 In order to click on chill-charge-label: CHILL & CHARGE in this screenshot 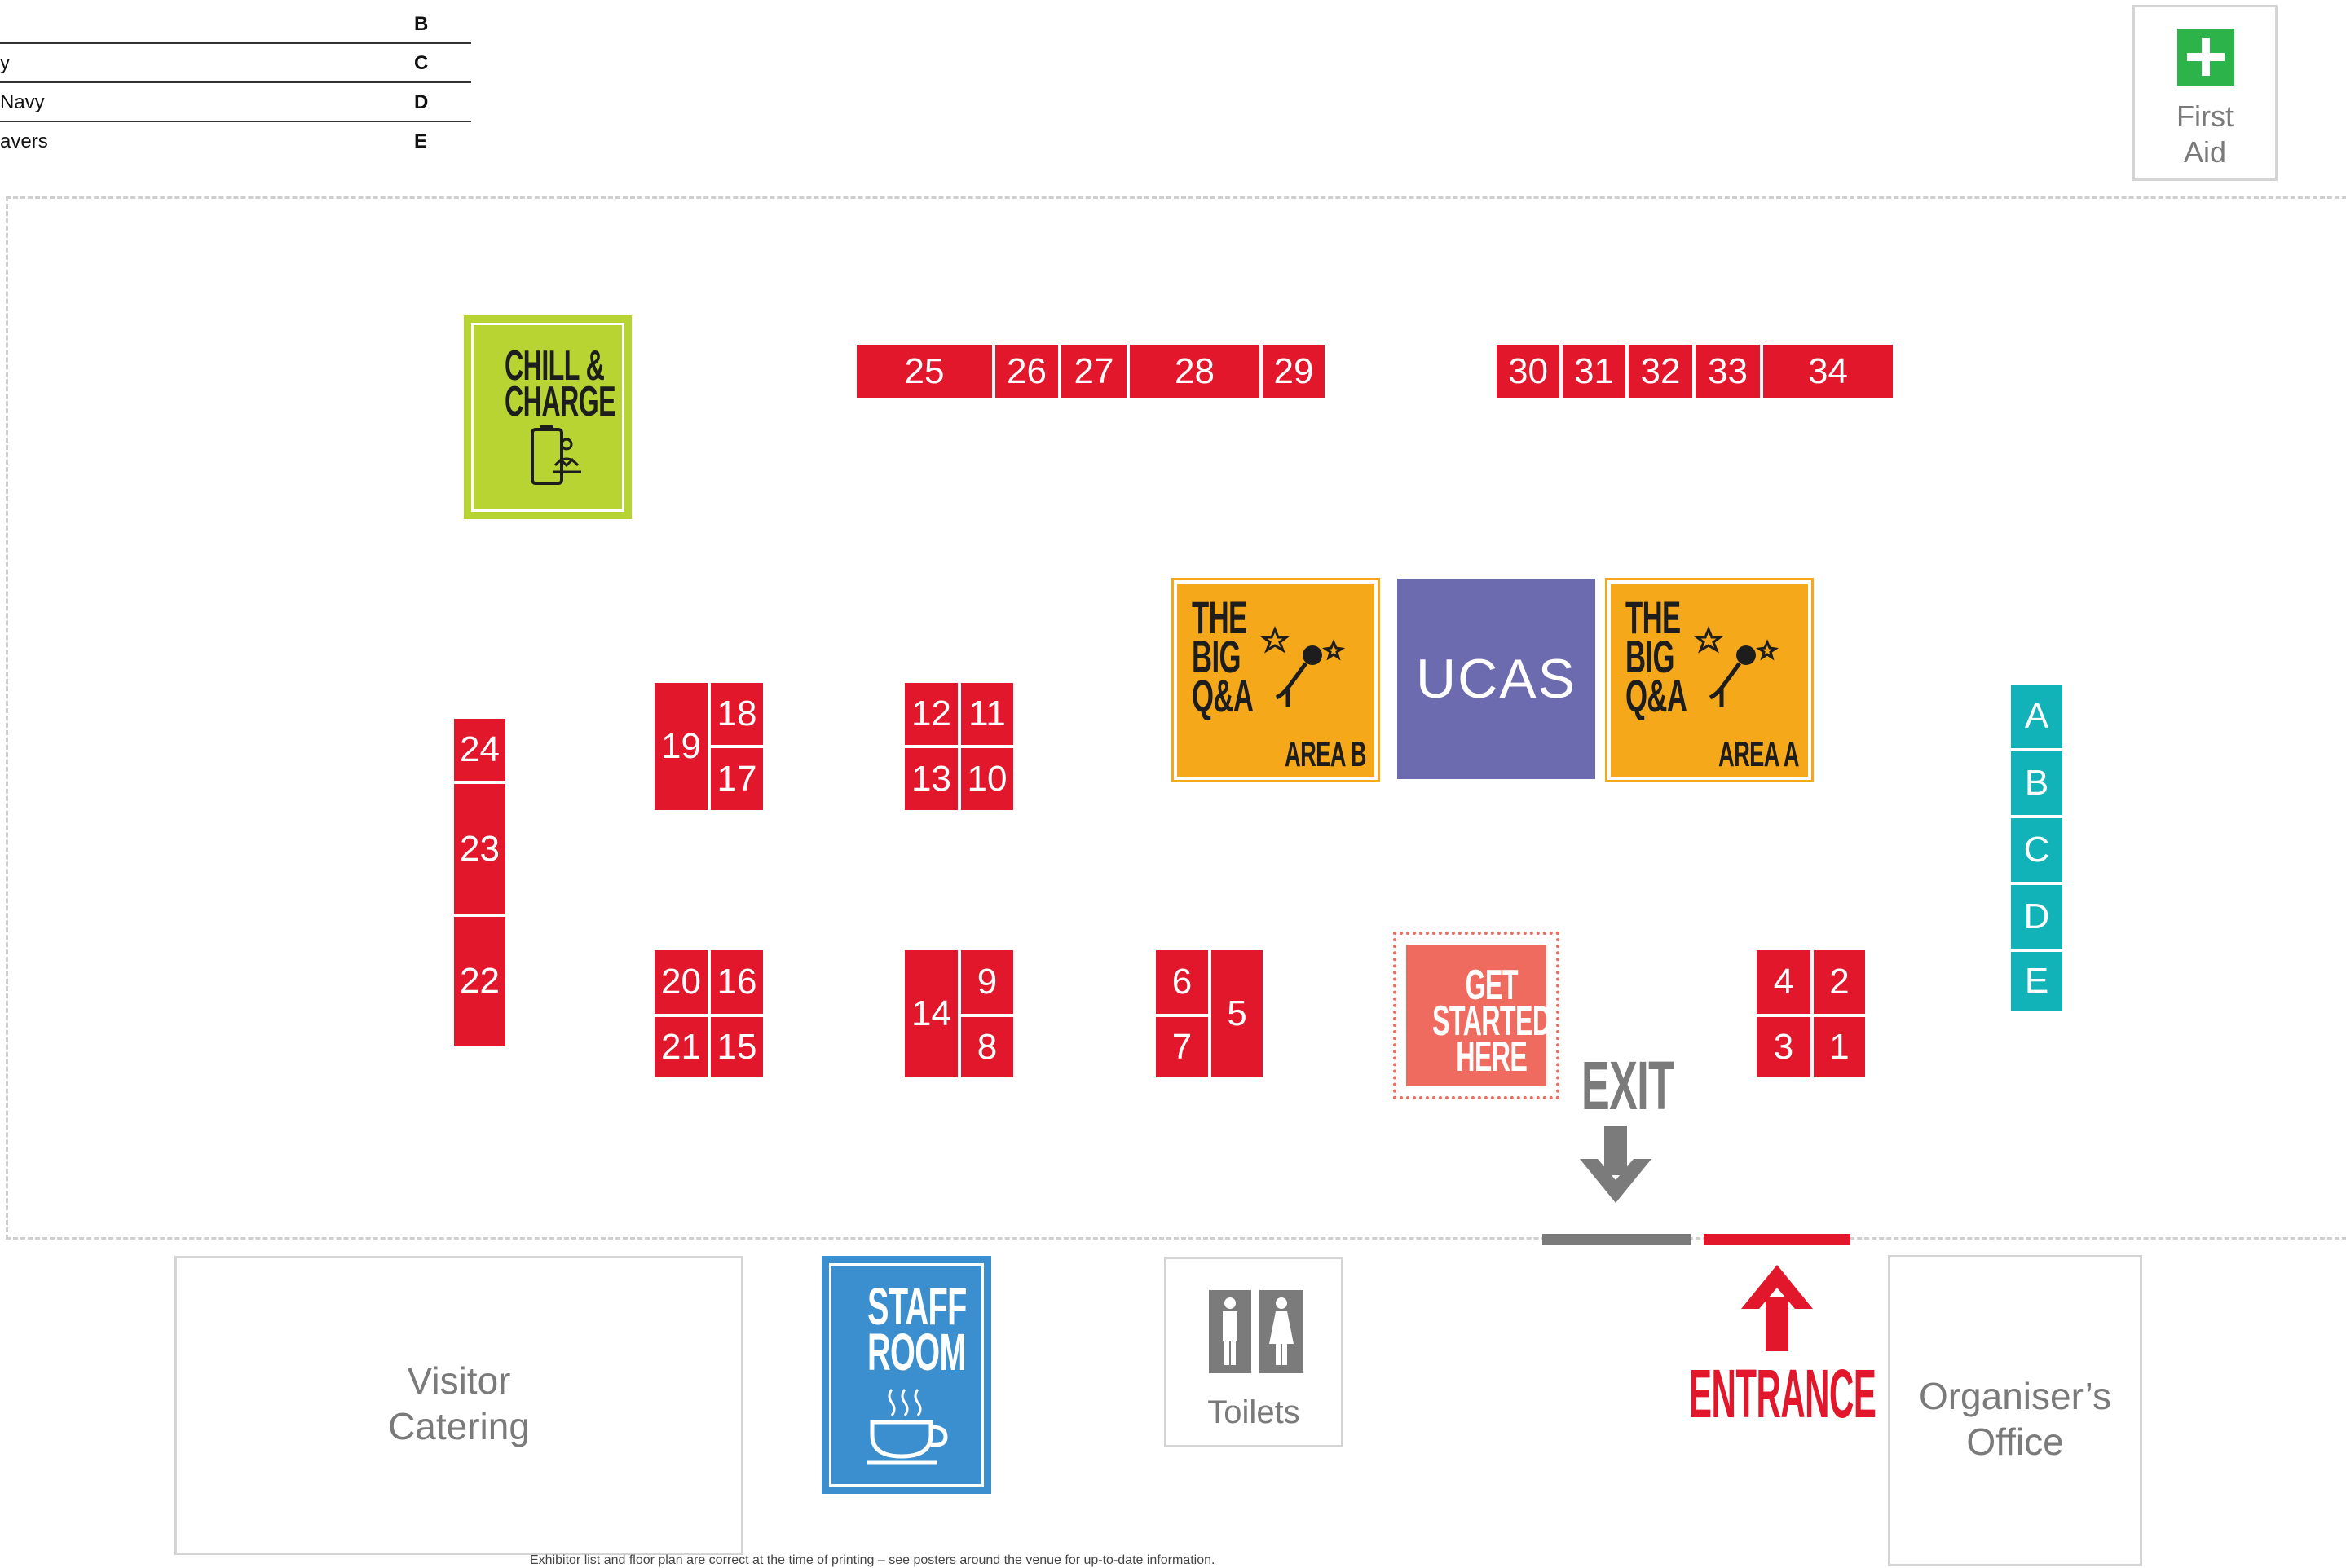, I will do `click(560, 383)`.